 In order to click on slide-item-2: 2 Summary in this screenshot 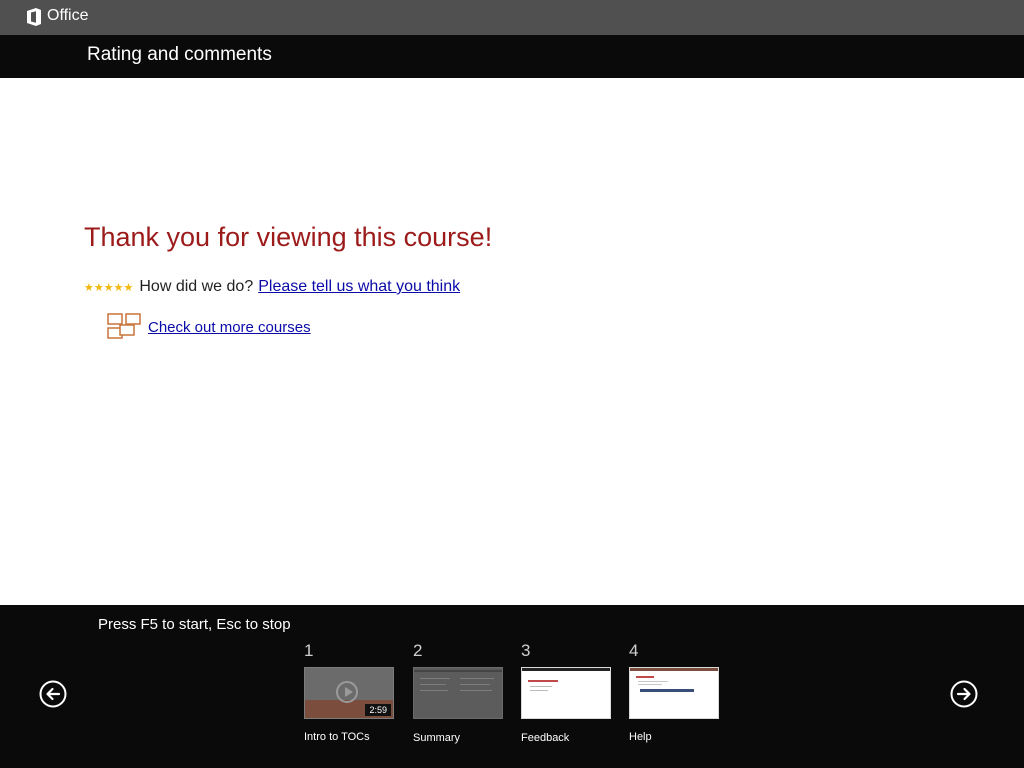, I will do `click(459, 692)`.